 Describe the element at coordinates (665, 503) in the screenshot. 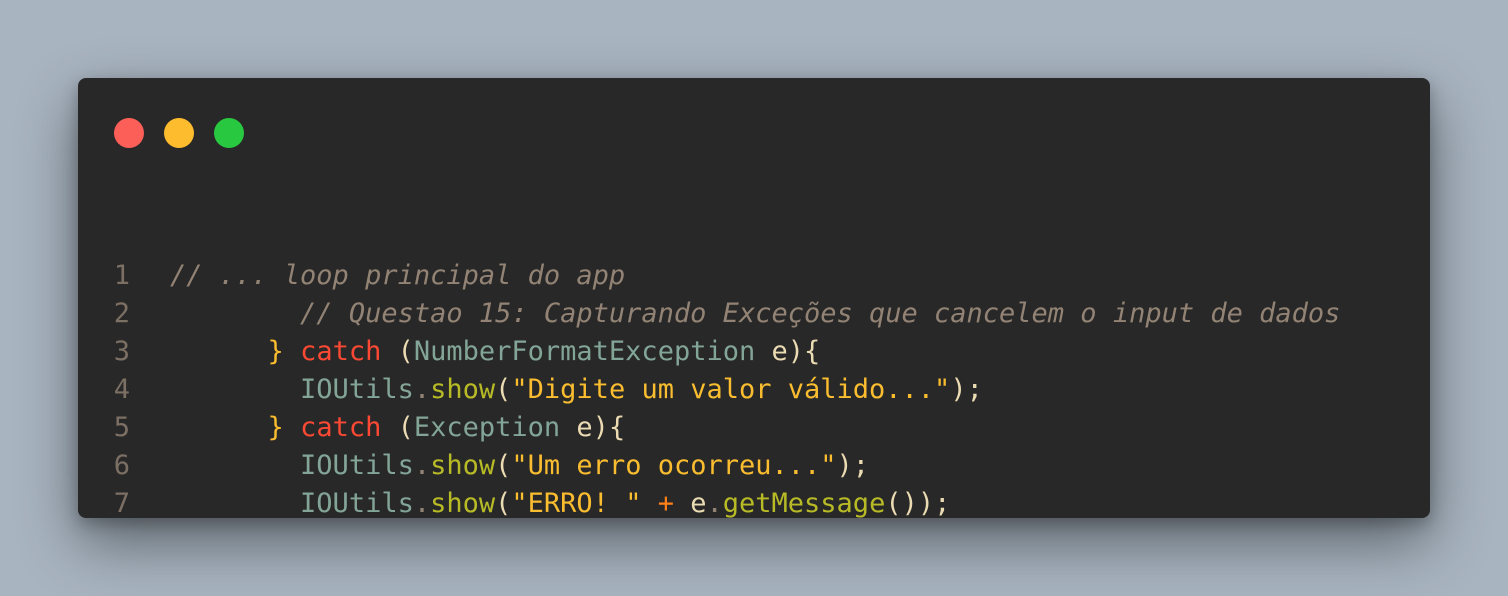

I see `token-operator: +` at that location.